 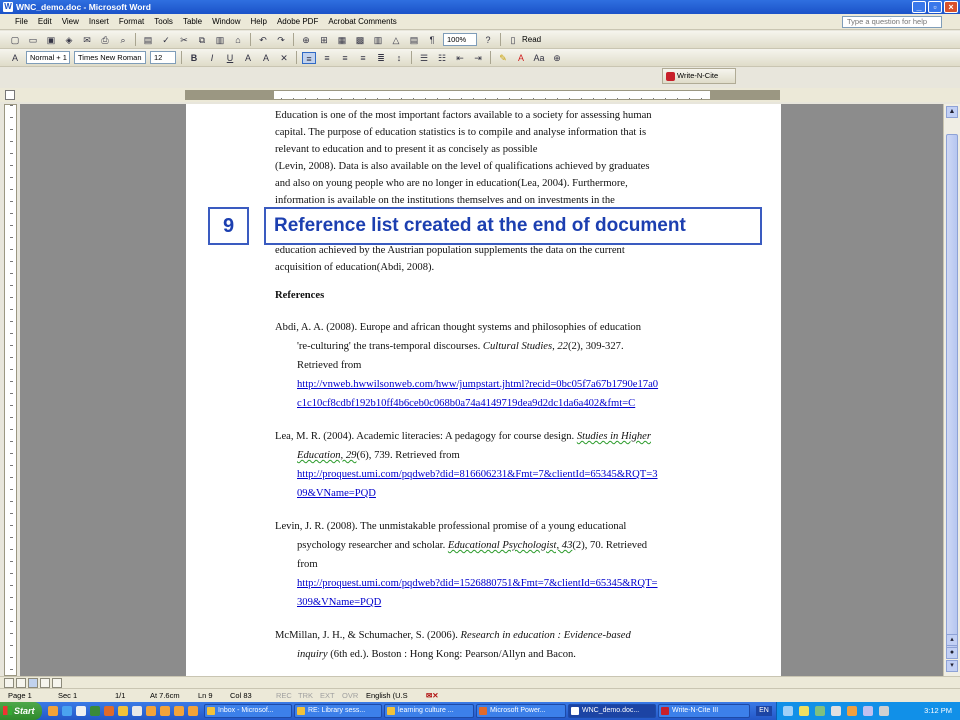 I want to click on underline-icon: U, so click(x=230, y=58).